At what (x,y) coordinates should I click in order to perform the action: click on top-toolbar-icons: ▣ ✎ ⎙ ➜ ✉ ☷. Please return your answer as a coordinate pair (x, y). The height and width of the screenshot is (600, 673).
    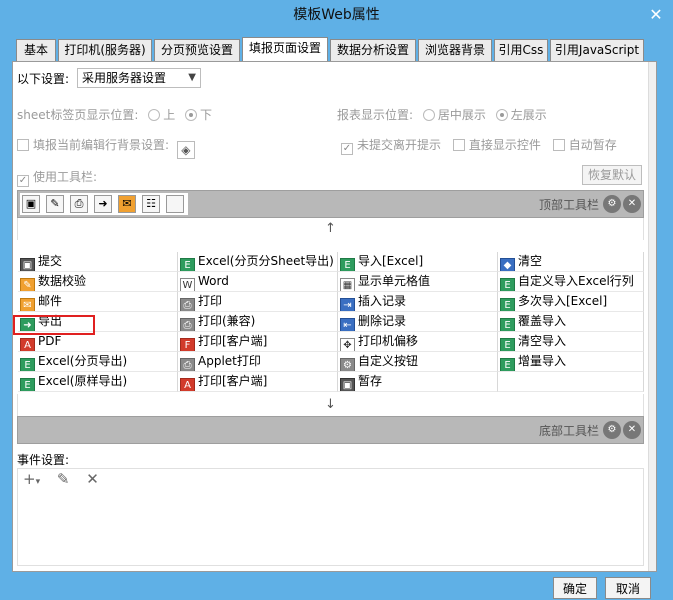
    Looking at the image, I should click on (104, 204).